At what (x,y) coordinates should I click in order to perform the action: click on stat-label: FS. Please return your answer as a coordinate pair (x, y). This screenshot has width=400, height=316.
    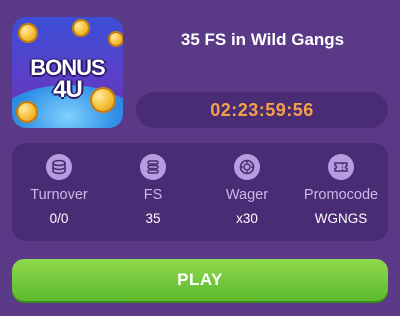
    Looking at the image, I should click on (153, 195).